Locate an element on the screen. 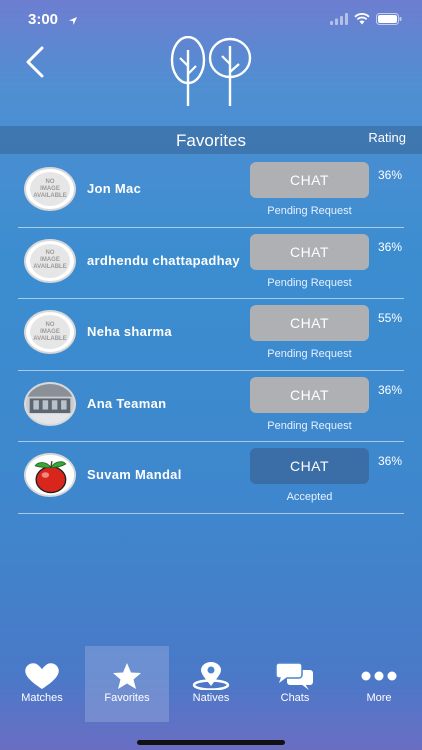  contact-name: Neha sharma is located at coordinates (129, 331).